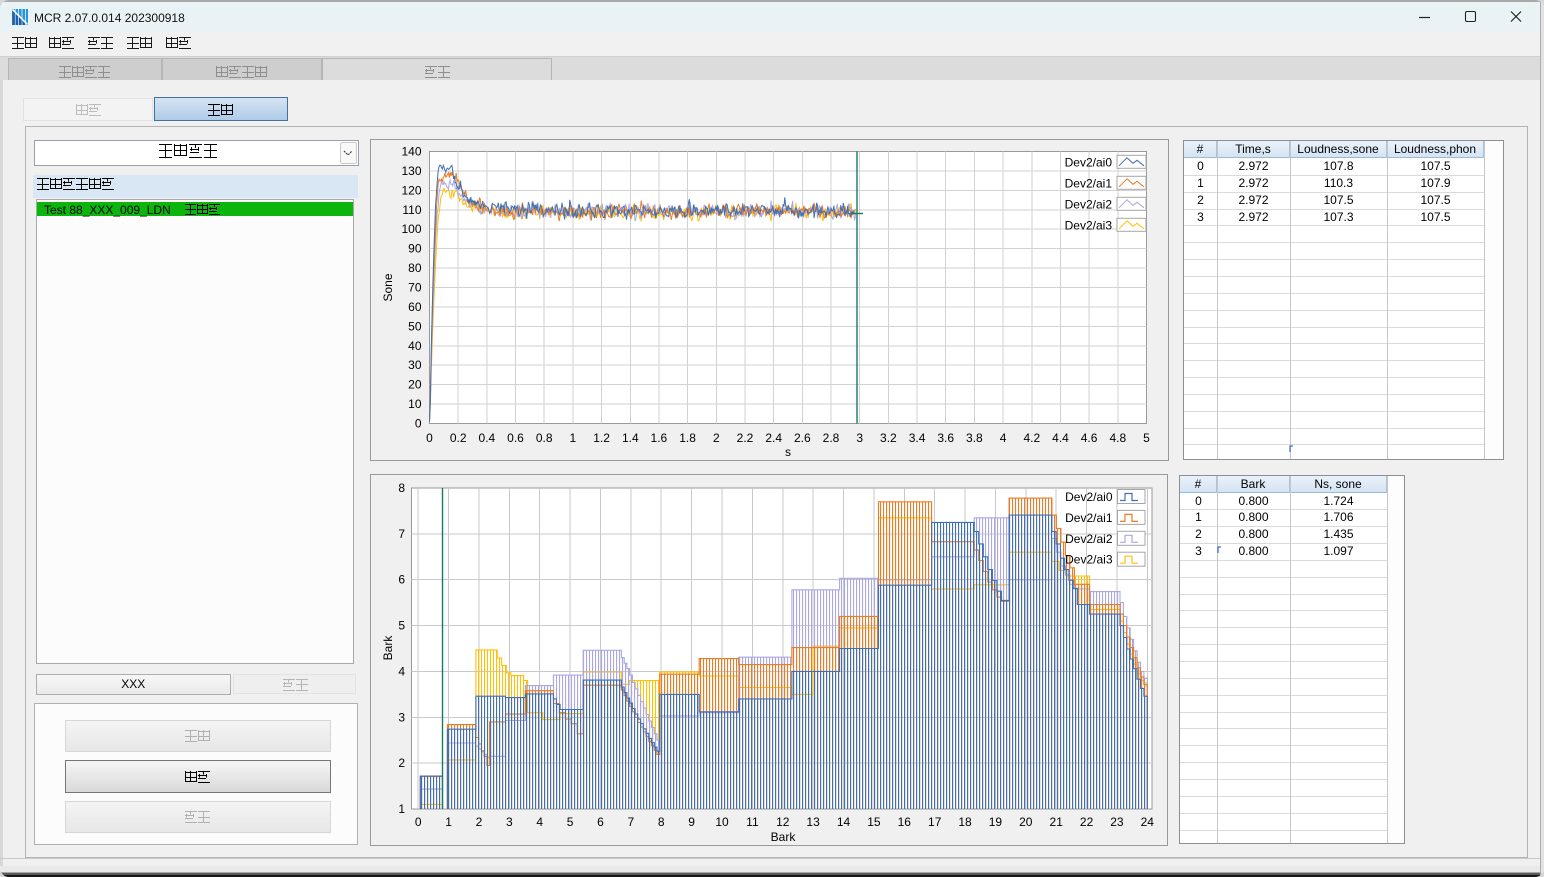 The width and height of the screenshot is (1544, 877). I want to click on svg-text: 4.4, so click(1060, 438).